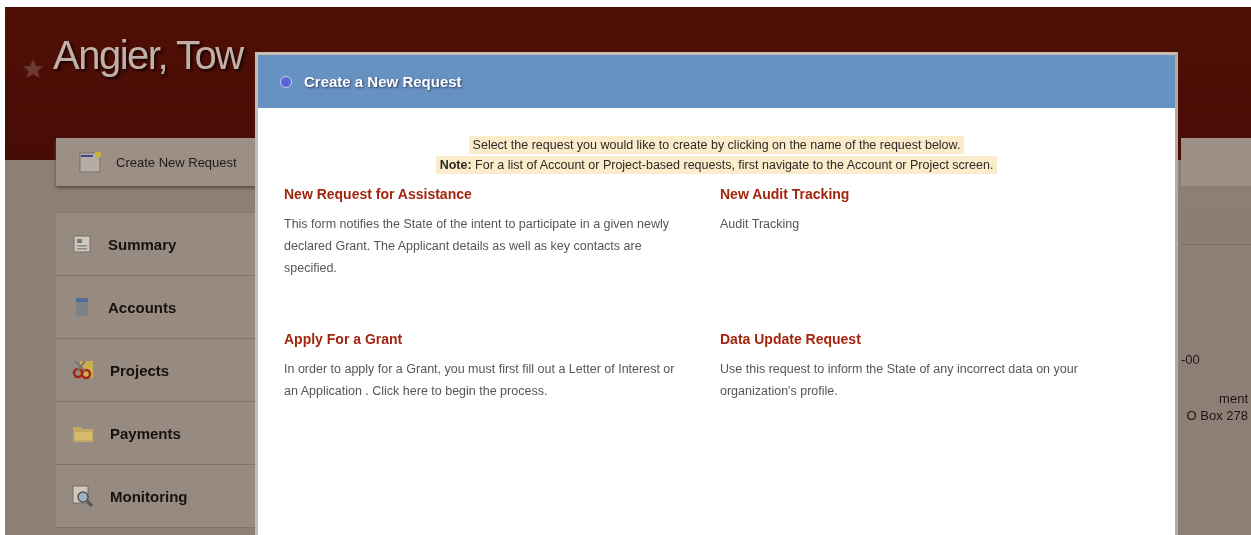 The height and width of the screenshot is (535, 1251). What do you see at coordinates (760, 224) in the screenshot?
I see `request-description: Audit Tracking` at bounding box center [760, 224].